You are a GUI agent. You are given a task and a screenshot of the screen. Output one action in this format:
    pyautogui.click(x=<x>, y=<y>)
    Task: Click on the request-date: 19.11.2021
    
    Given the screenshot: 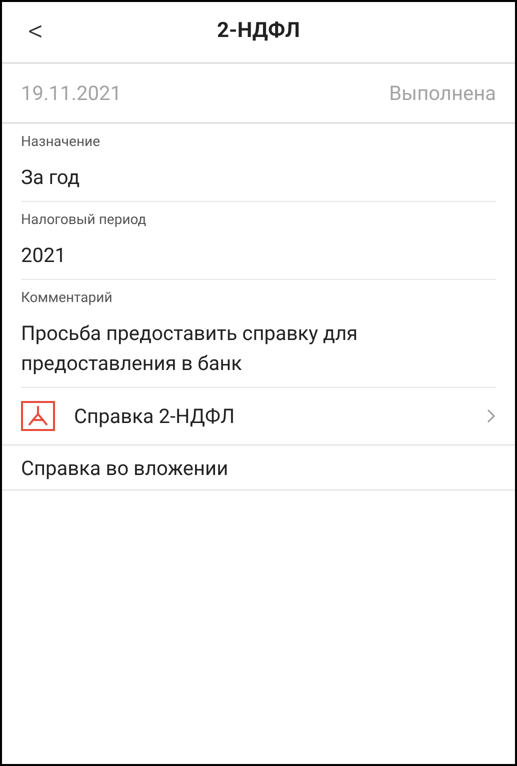 What is the action you would take?
    pyautogui.click(x=71, y=93)
    